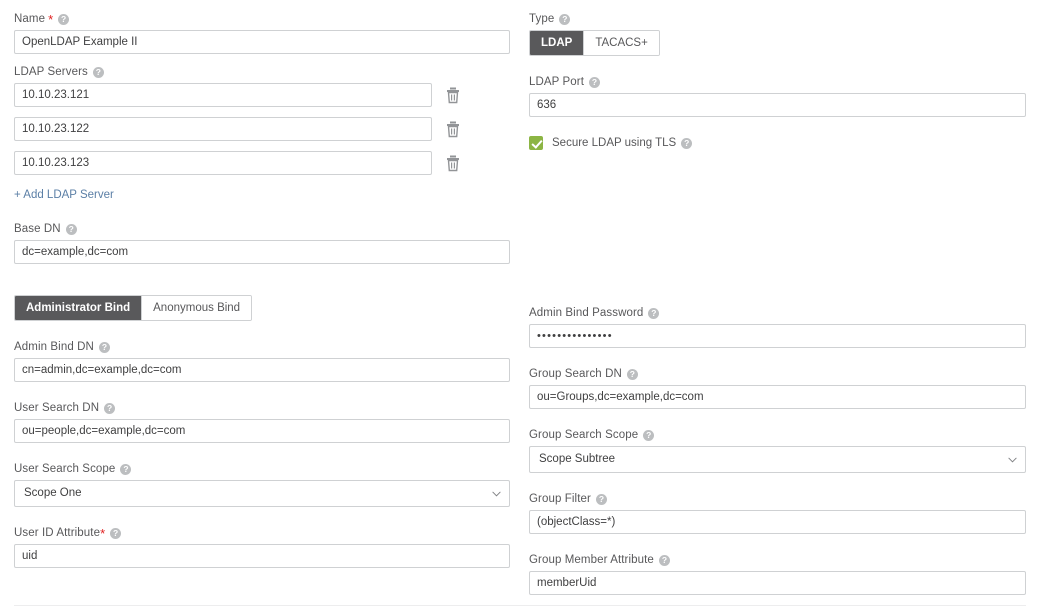 The height and width of the screenshot is (609, 1040). What do you see at coordinates (262, 493) in the screenshot?
I see `user-search-scope-select: Scope One` at bounding box center [262, 493].